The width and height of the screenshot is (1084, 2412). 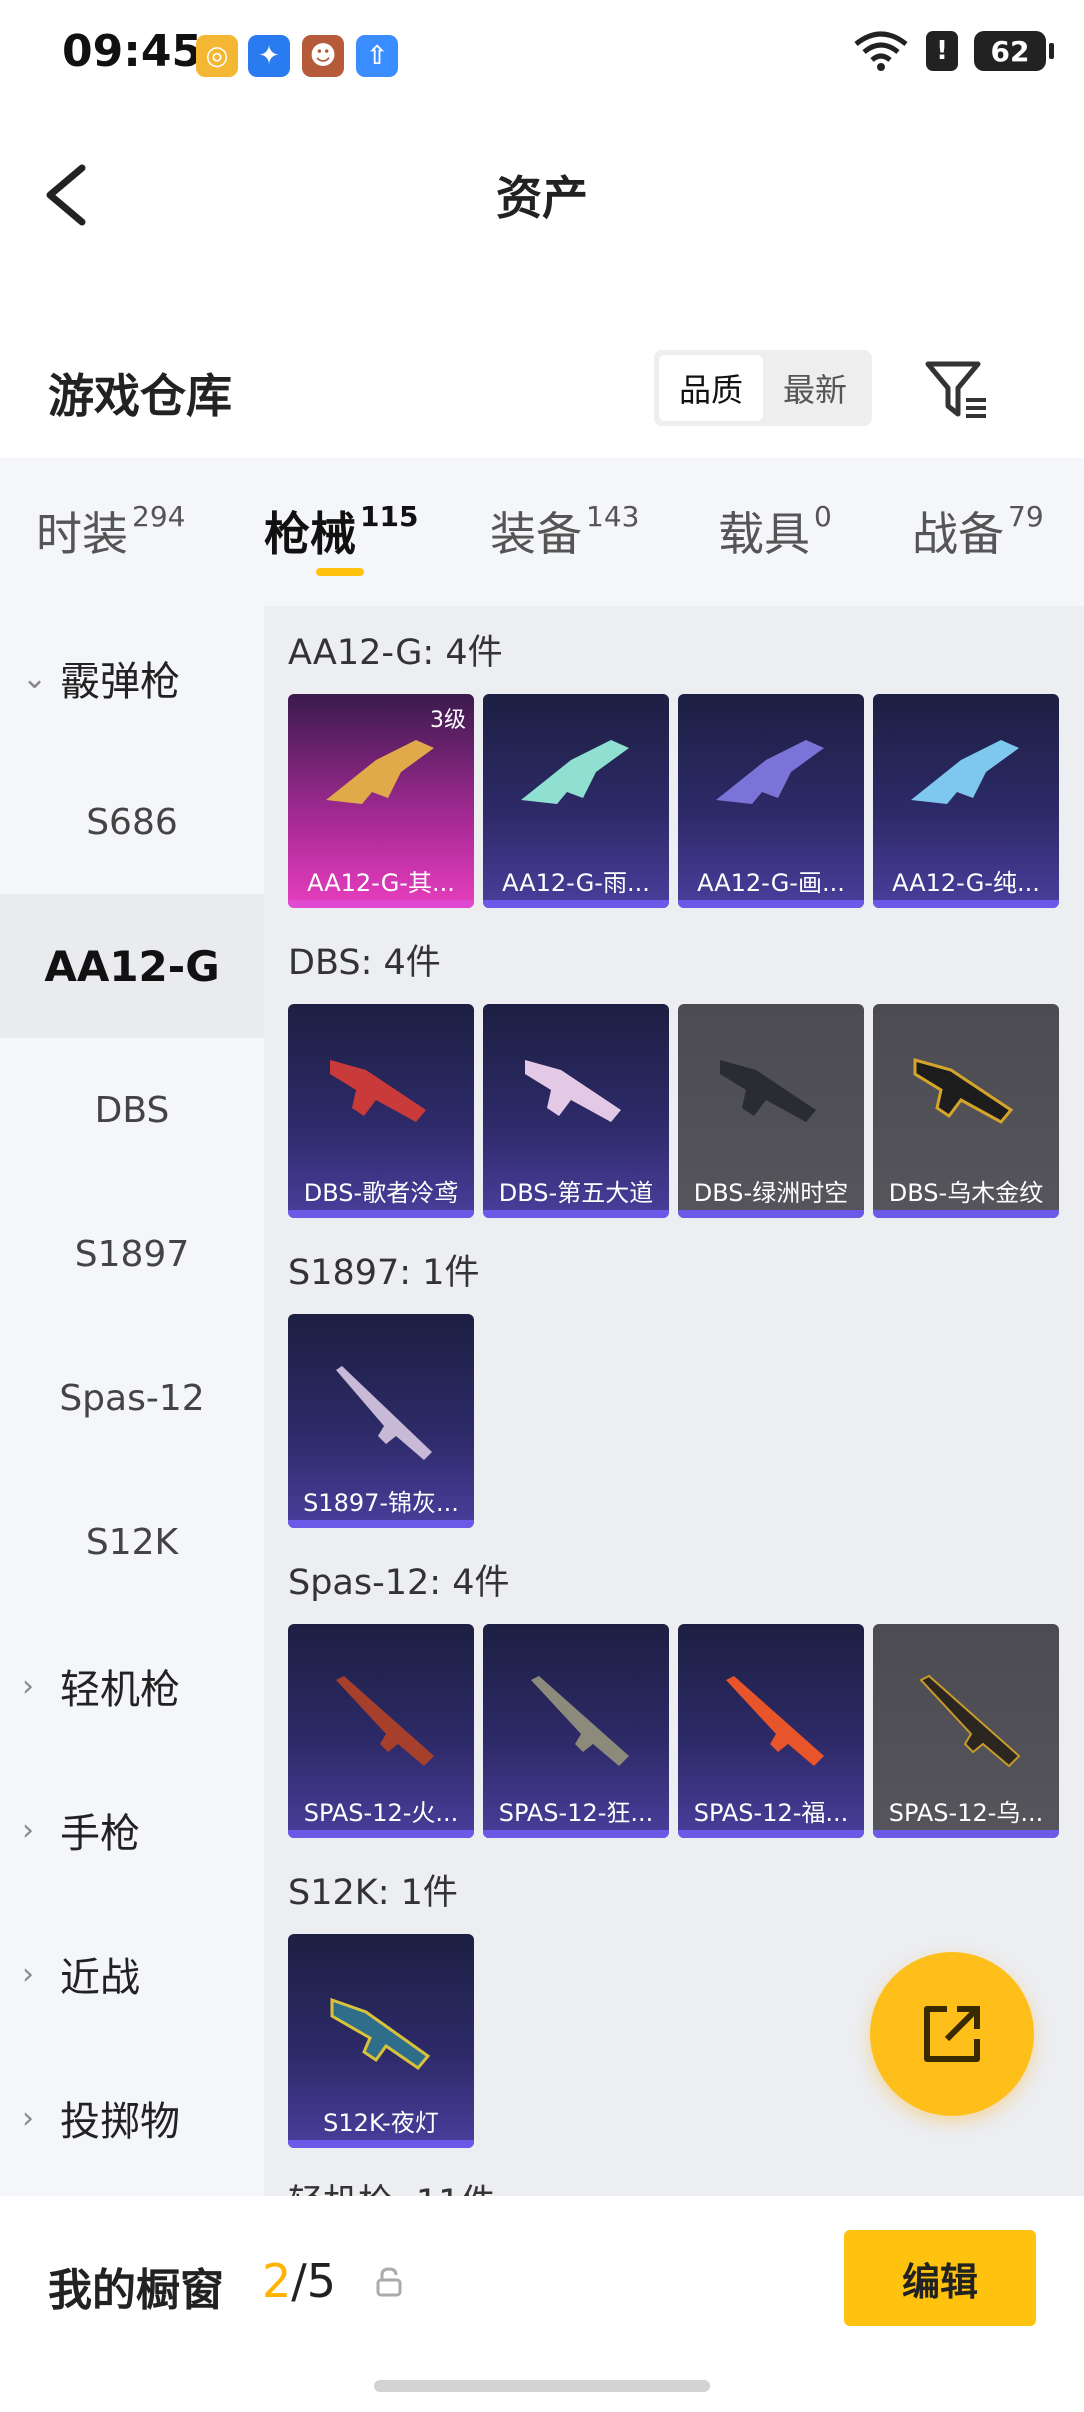 What do you see at coordinates (978, 531) in the screenshot?
I see `tab-supplies: 战备 79` at bounding box center [978, 531].